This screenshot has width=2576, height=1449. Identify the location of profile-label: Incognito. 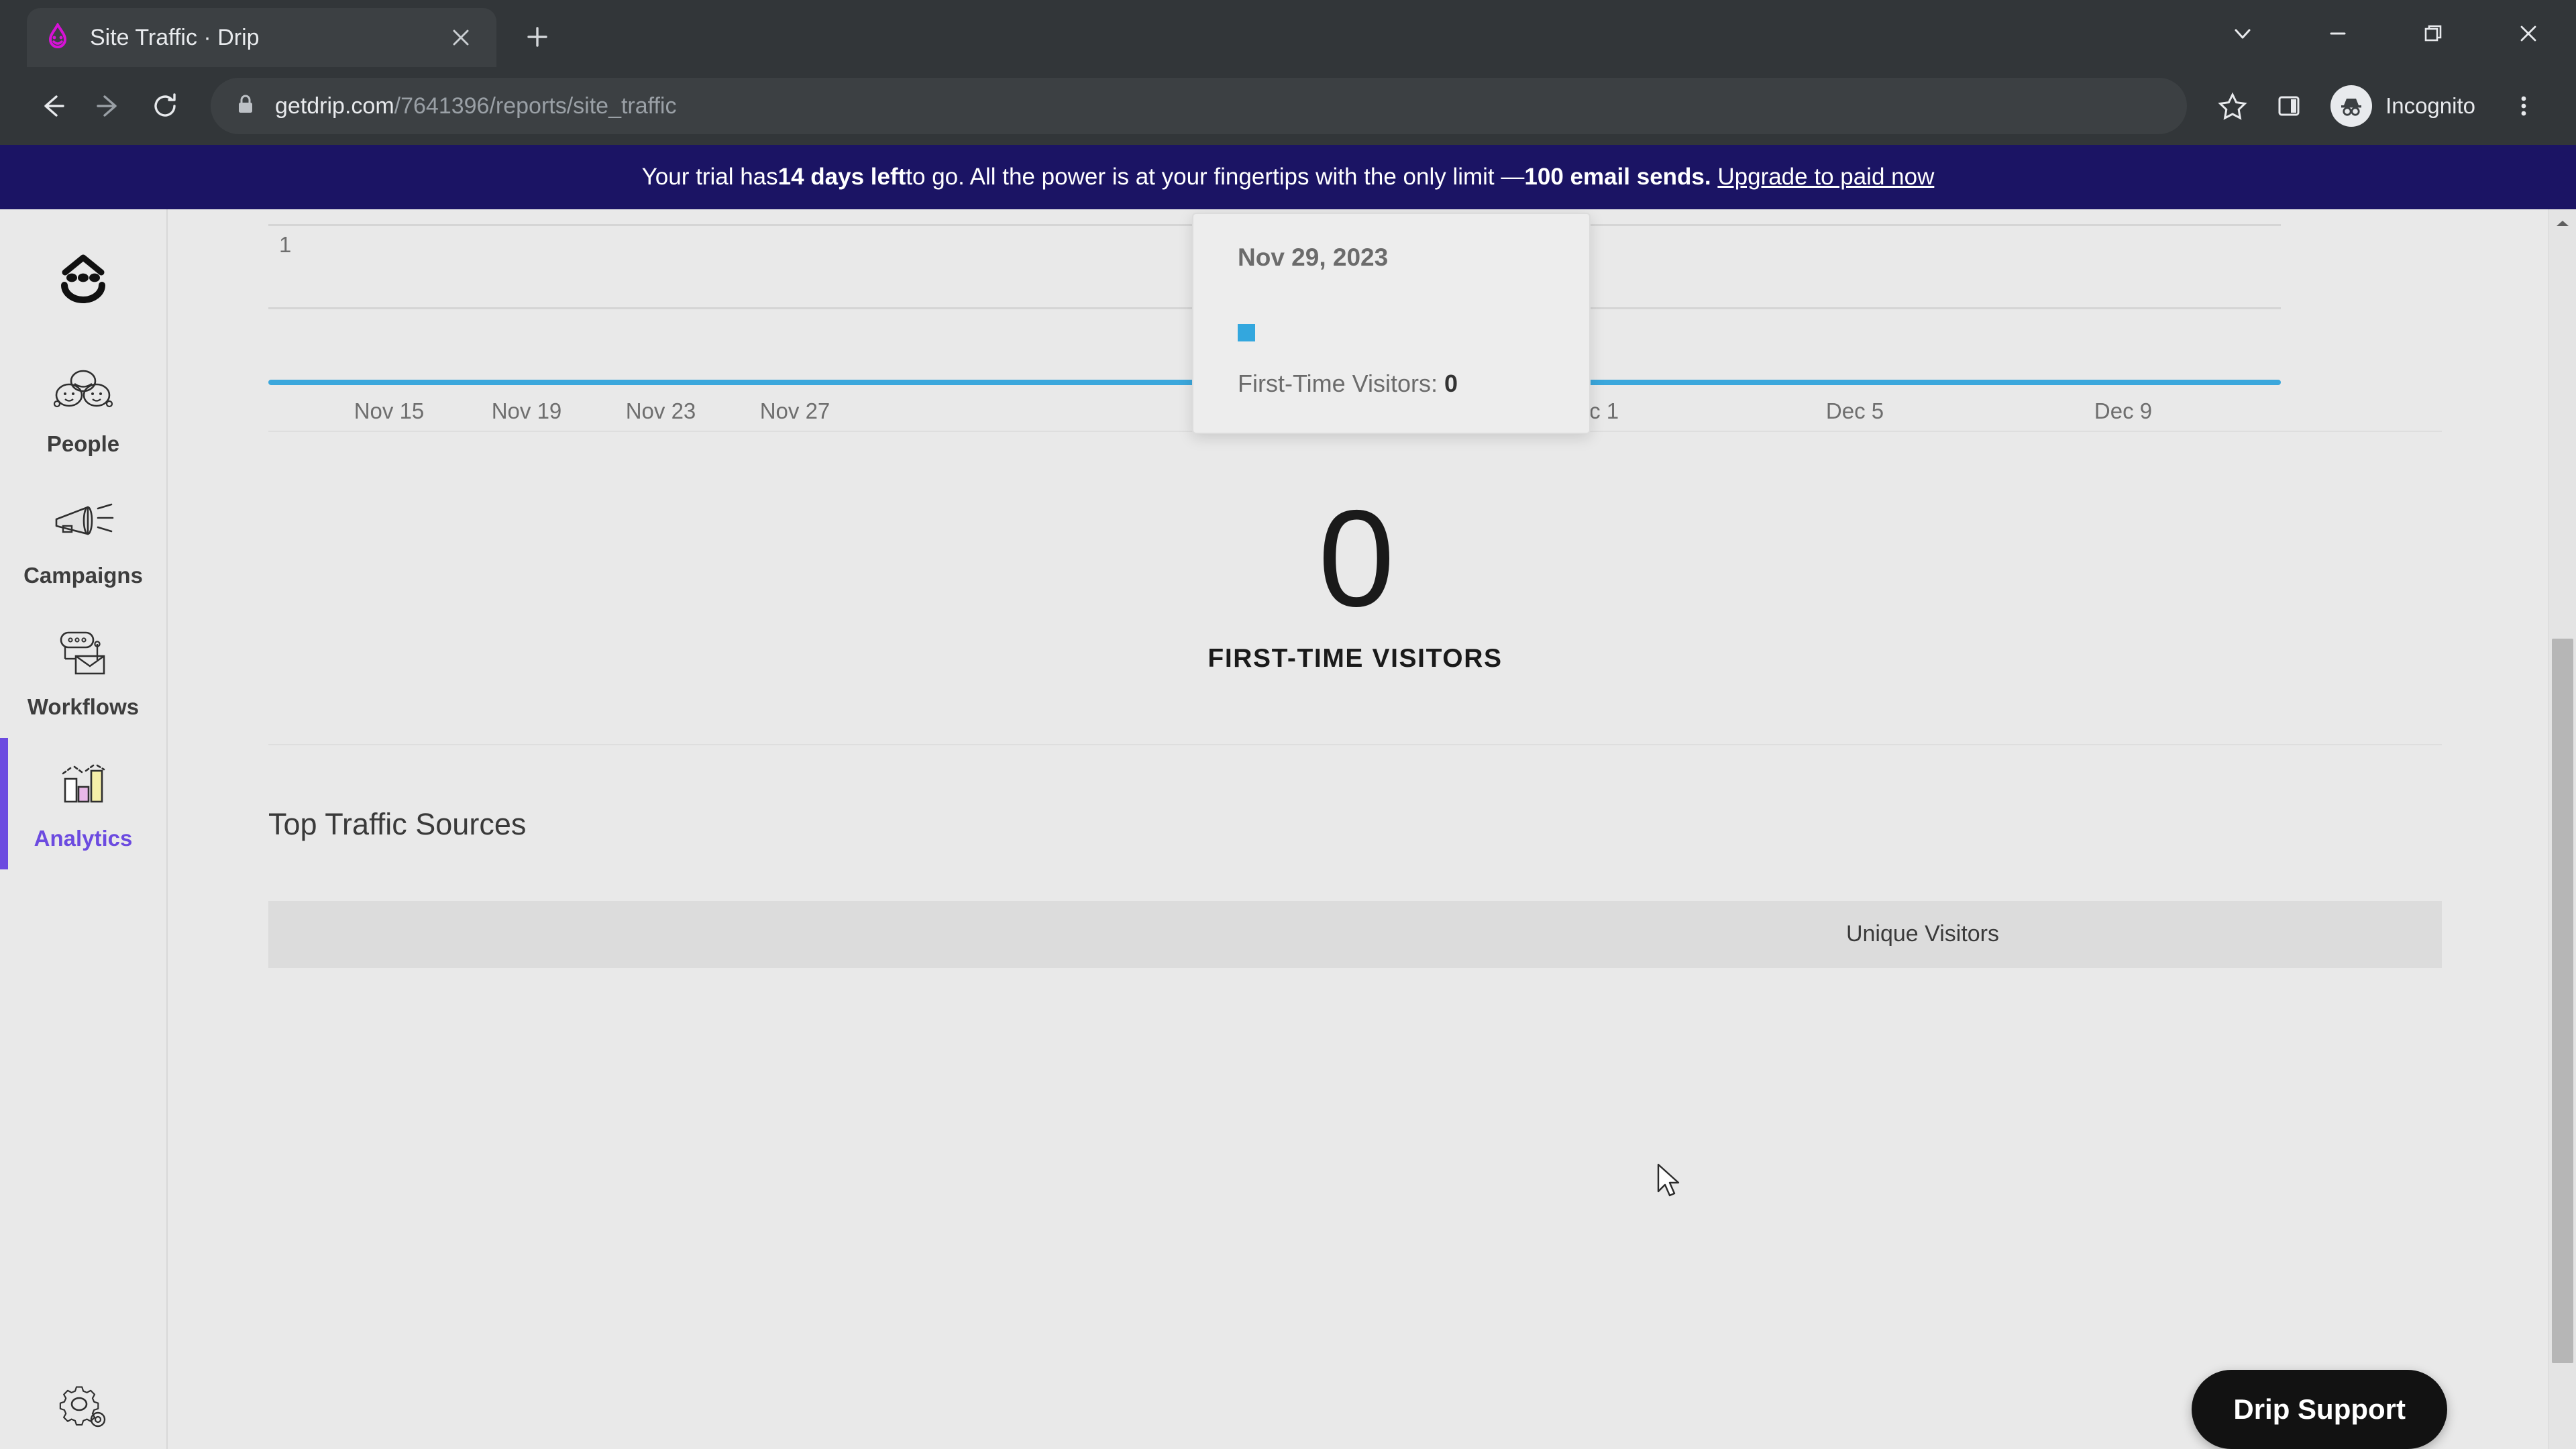
(2430, 105).